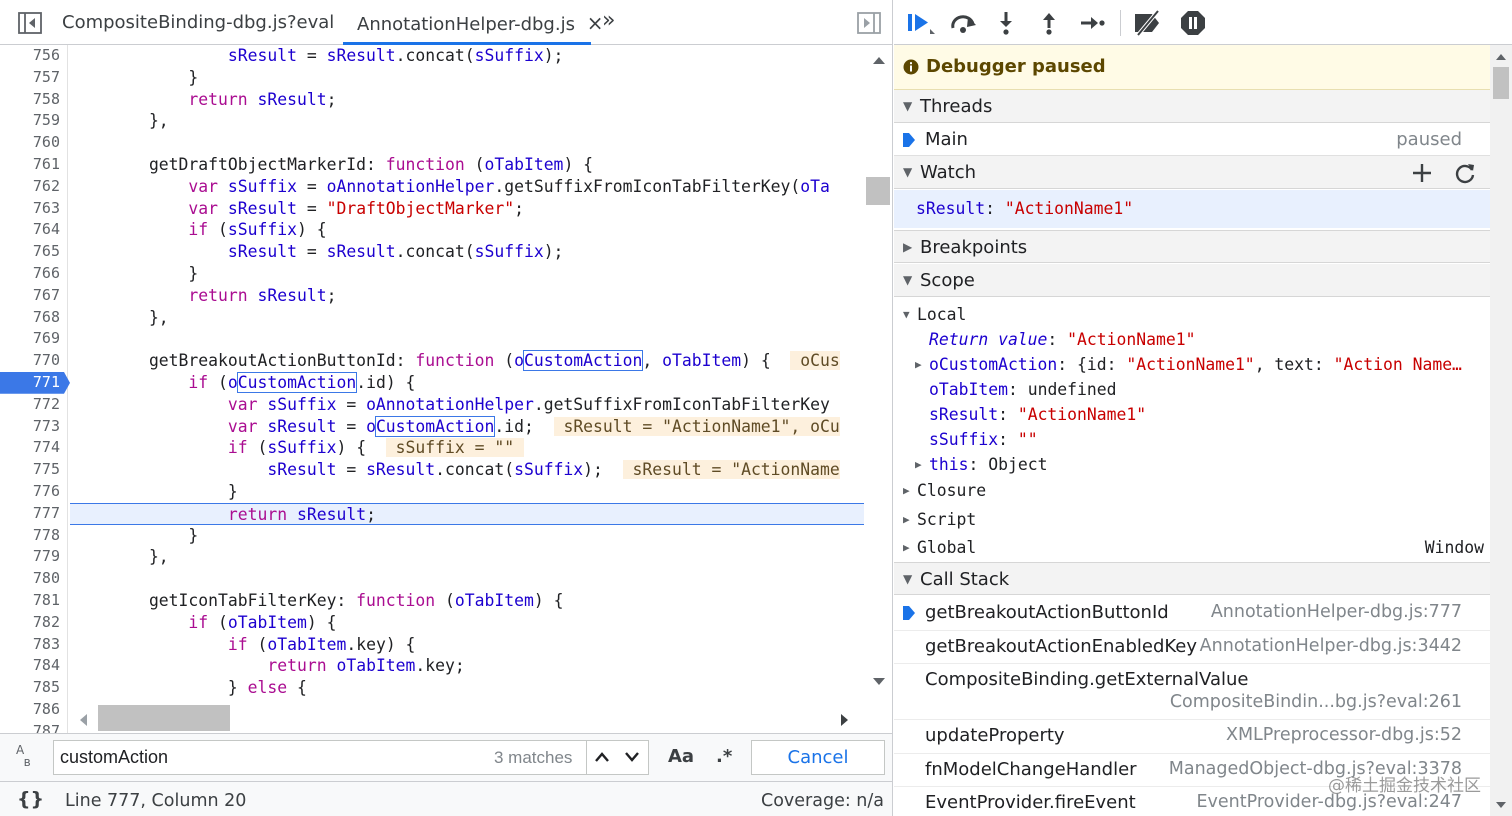 This screenshot has width=1512, height=816. What do you see at coordinates (1192, 140) in the screenshot?
I see `thread-main: Main paused` at bounding box center [1192, 140].